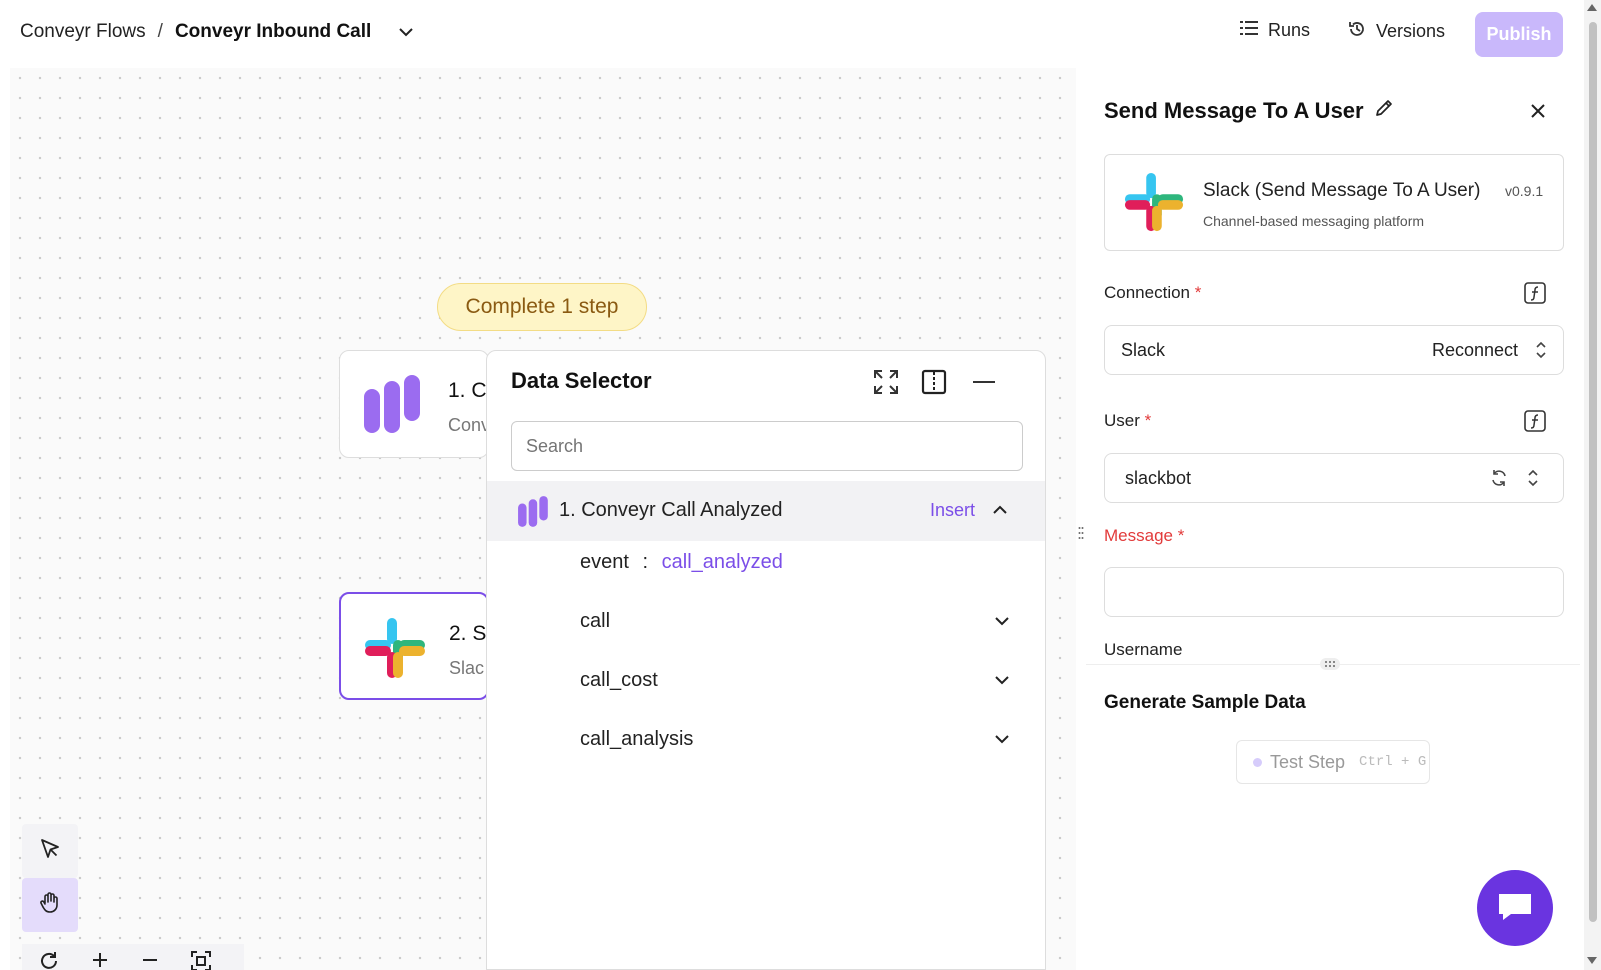 The height and width of the screenshot is (970, 1601). What do you see at coordinates (1342, 190) in the screenshot?
I see `piece-name: Slack (Send Message To A User)` at bounding box center [1342, 190].